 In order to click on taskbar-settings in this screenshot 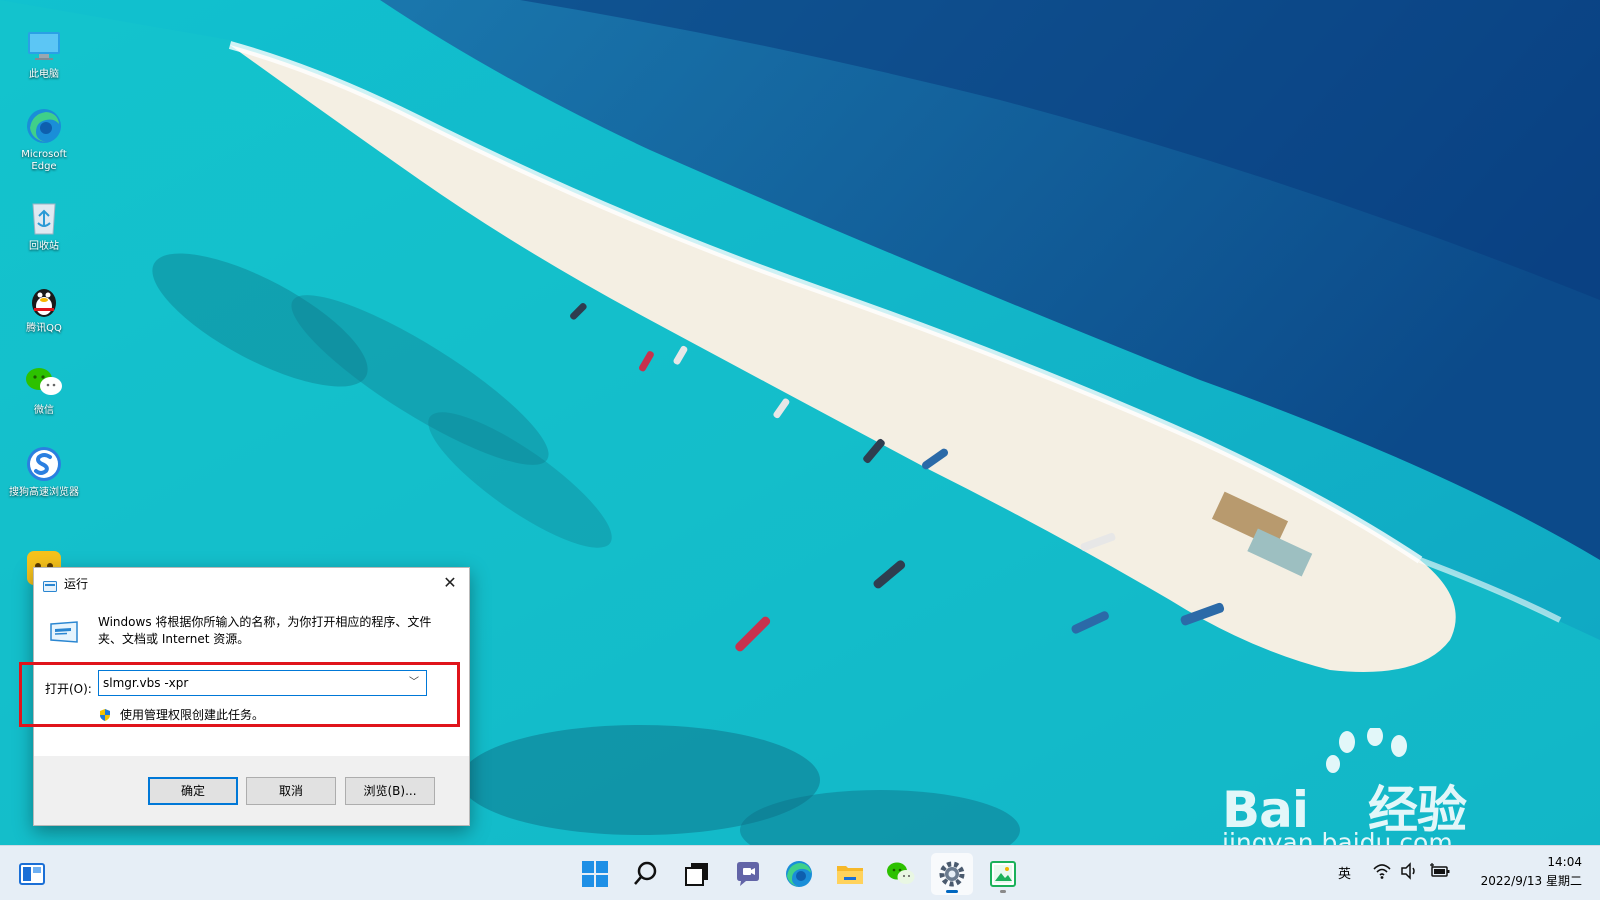, I will do `click(952, 874)`.